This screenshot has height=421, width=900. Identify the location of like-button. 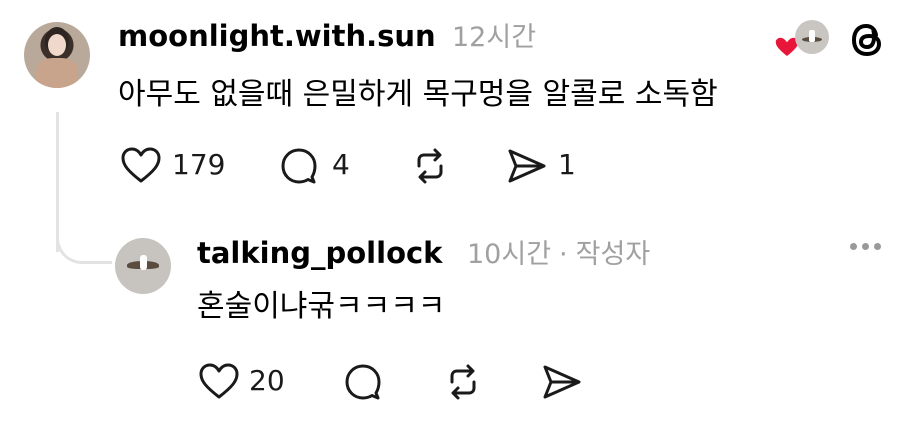
(141, 165).